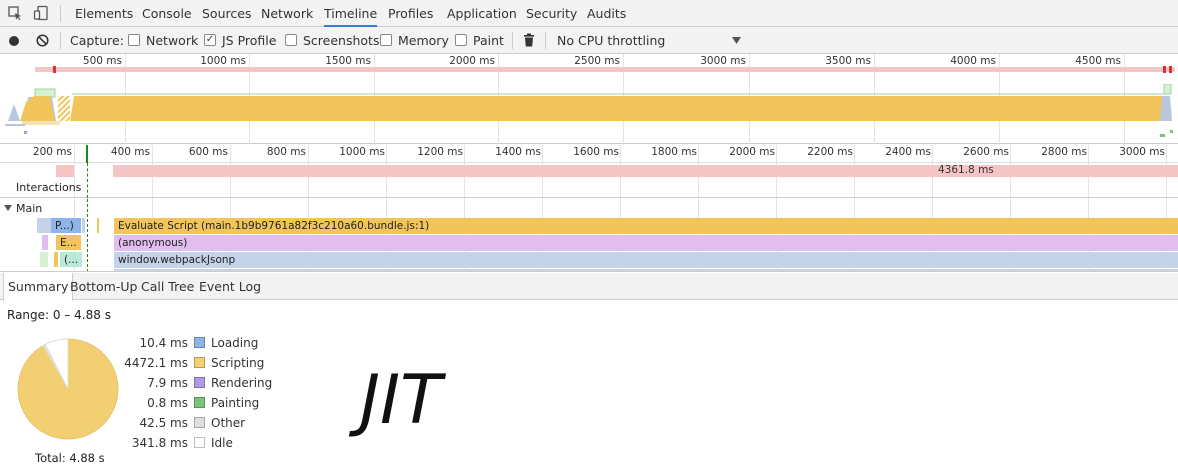  I want to click on legend-row-loading: 10.4 ms Loading, so click(150, 343).